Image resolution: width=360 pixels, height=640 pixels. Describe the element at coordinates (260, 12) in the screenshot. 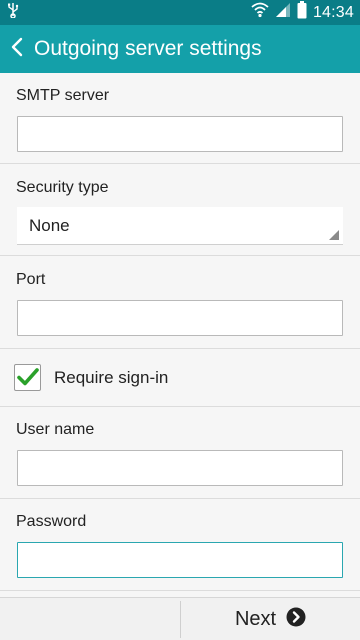

I see `wifi-icon` at that location.